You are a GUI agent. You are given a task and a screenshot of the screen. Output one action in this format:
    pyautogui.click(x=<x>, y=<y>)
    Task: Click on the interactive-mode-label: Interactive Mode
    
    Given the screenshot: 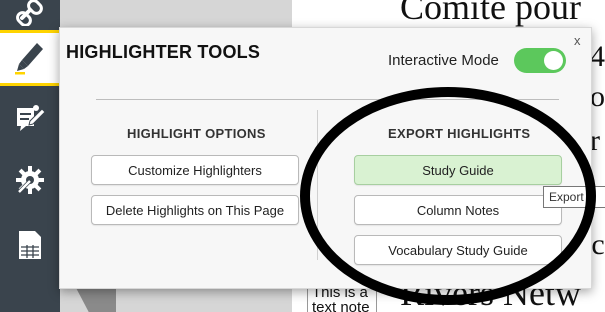 What is the action you would take?
    pyautogui.click(x=443, y=60)
    